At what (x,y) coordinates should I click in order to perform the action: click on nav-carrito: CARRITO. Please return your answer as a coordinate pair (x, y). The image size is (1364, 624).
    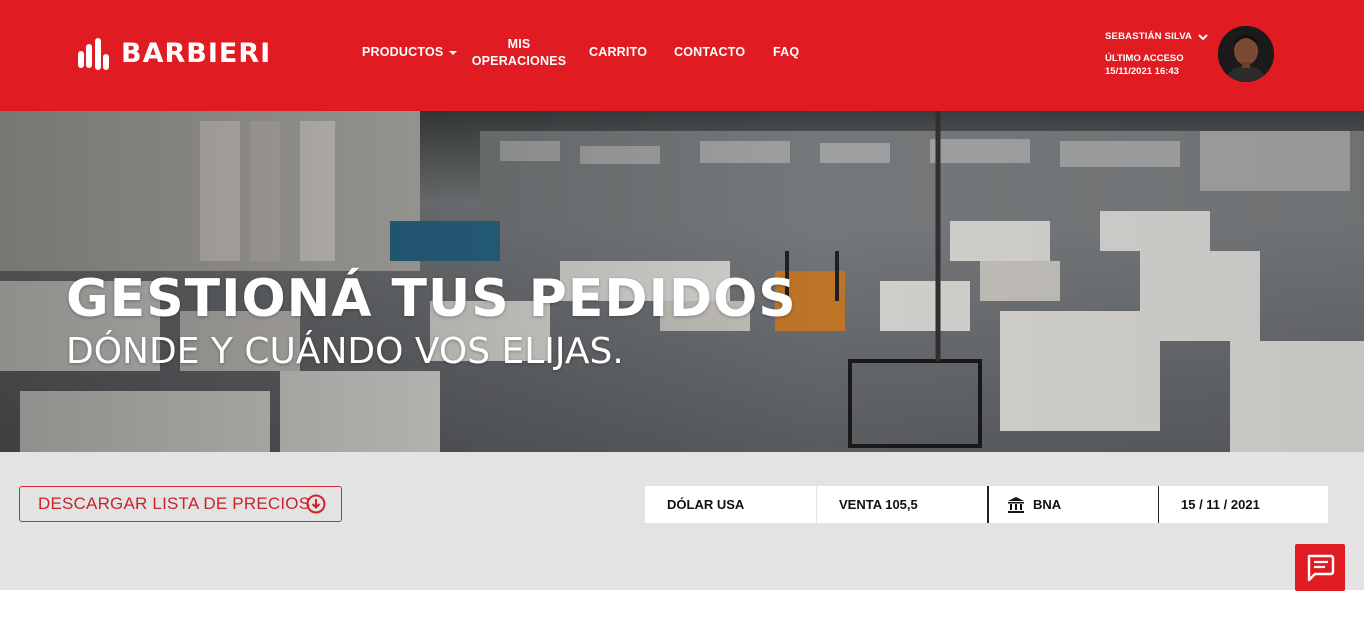
    Looking at the image, I should click on (618, 52).